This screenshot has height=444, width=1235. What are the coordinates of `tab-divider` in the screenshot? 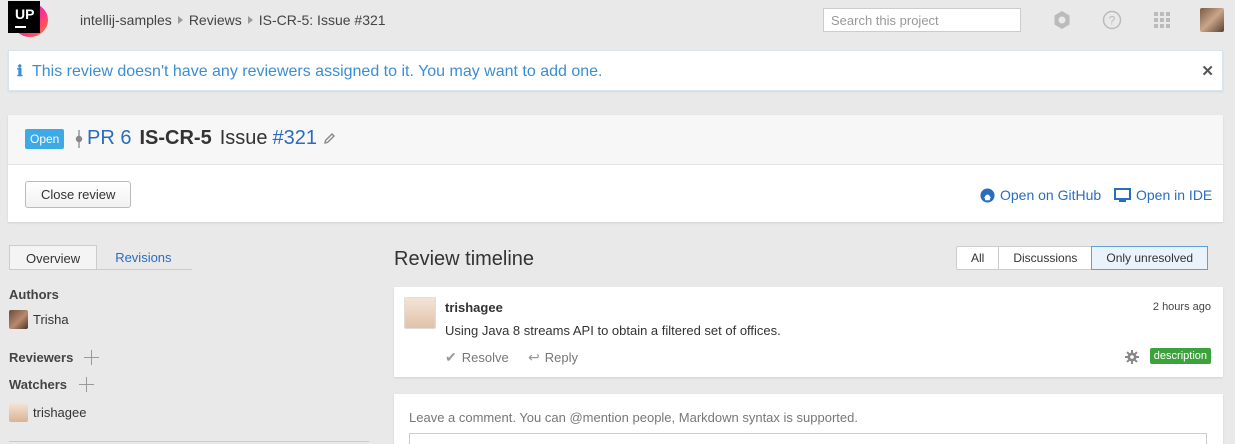 It's located at (100, 269).